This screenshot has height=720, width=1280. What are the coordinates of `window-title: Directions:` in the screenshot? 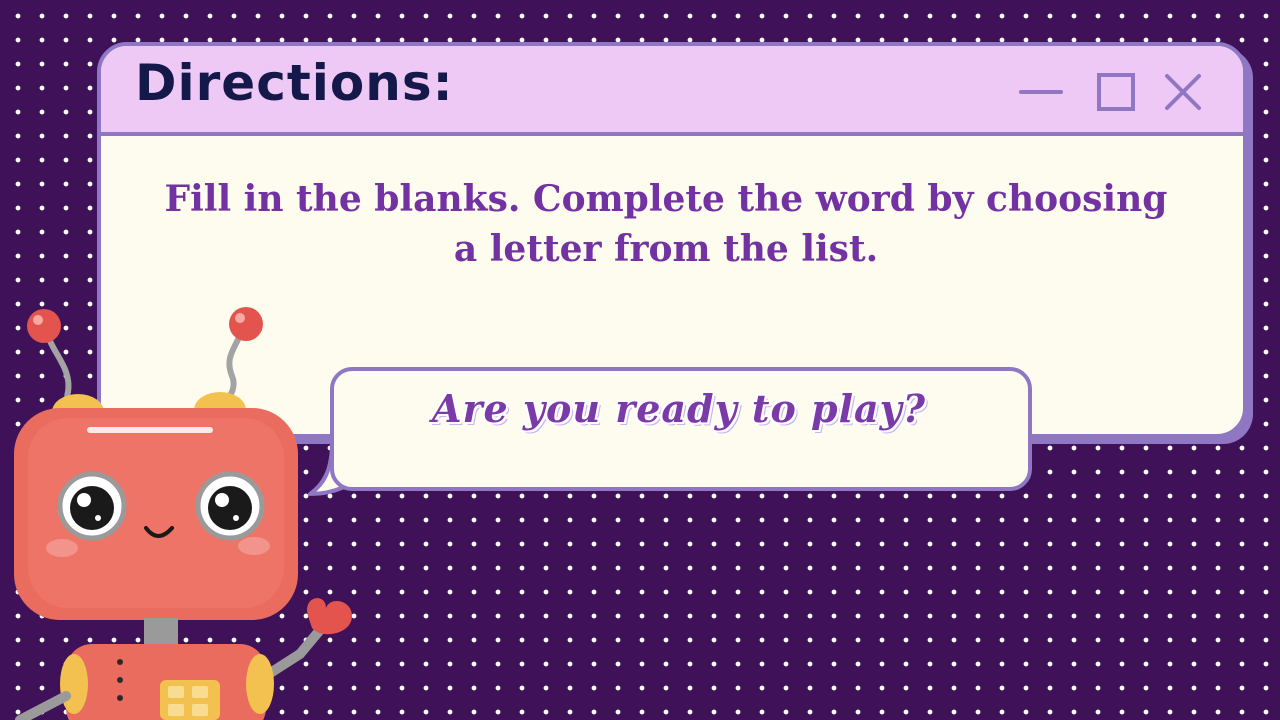 It's located at (294, 83).